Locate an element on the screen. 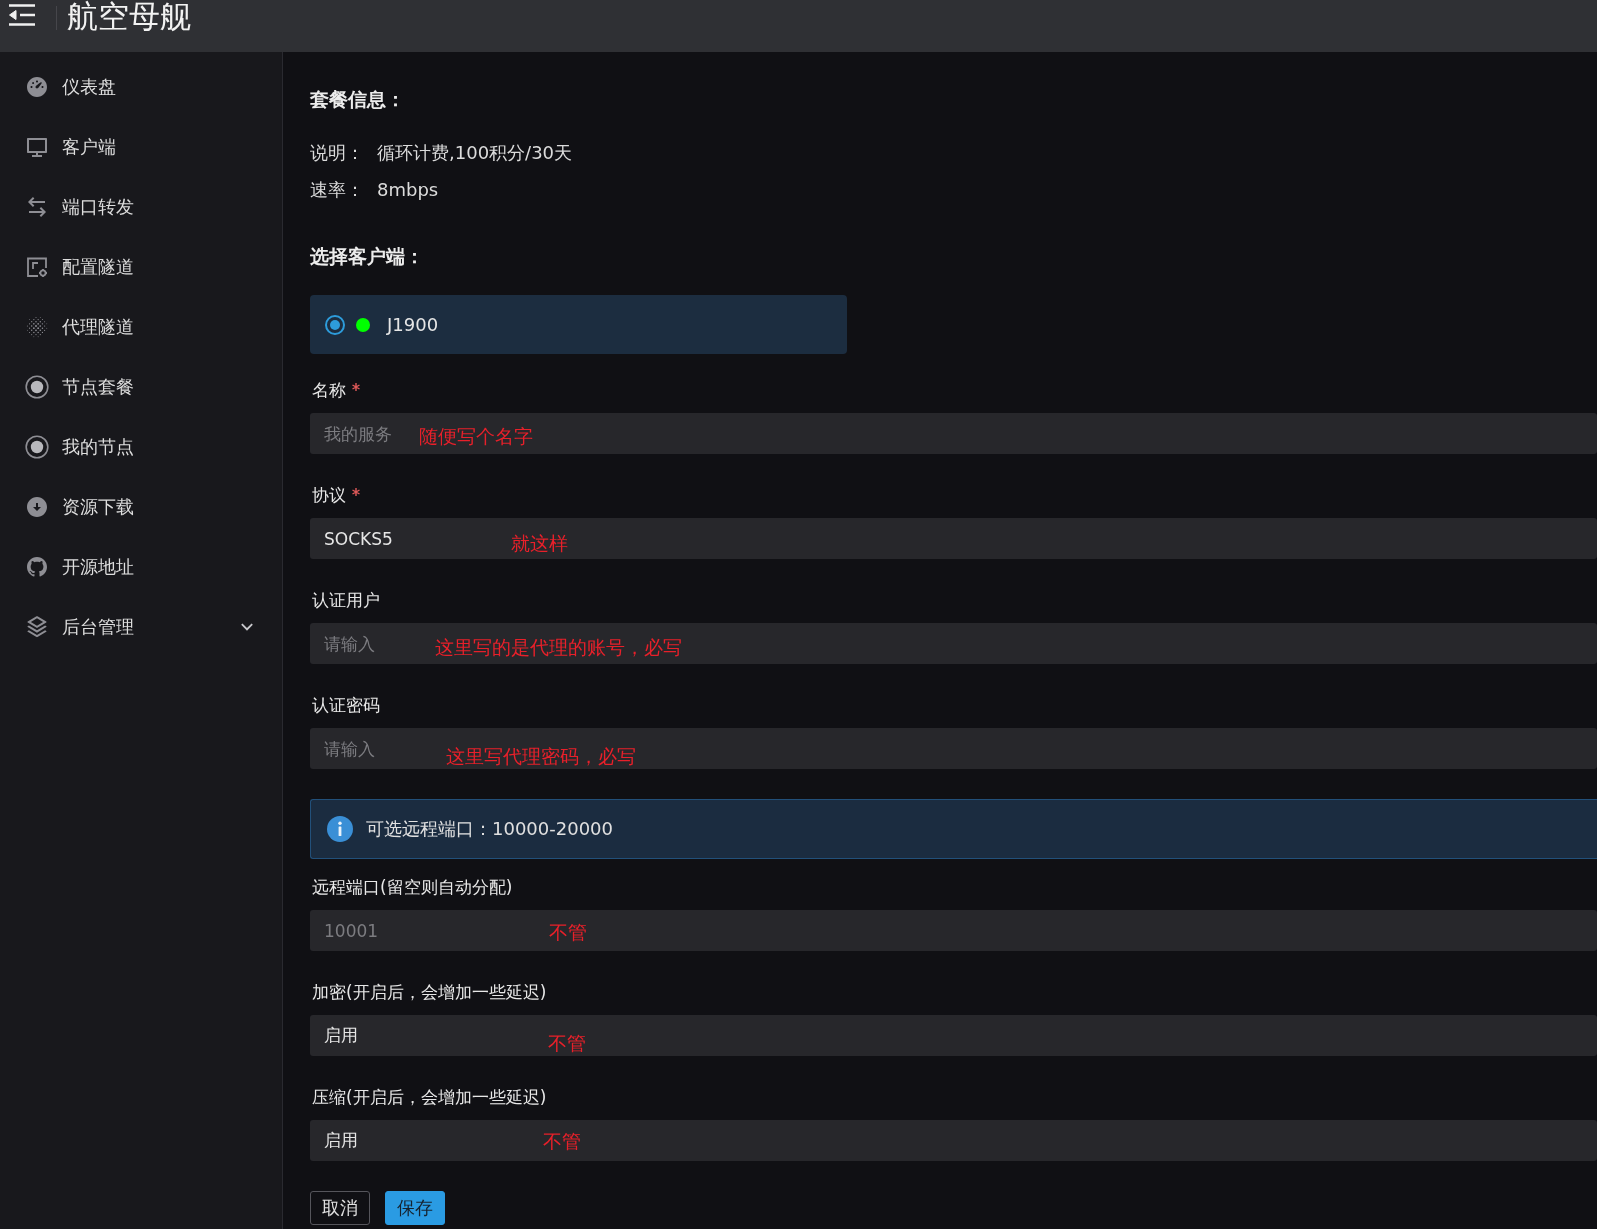  cancel-button: 取消 is located at coordinates (340, 1208).